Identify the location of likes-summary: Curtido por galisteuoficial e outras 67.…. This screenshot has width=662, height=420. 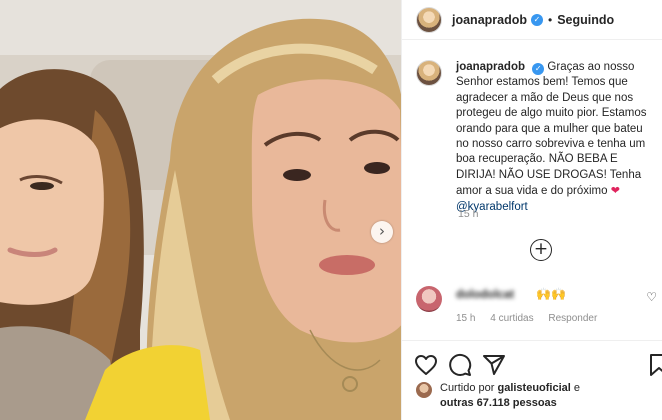
(498, 395).